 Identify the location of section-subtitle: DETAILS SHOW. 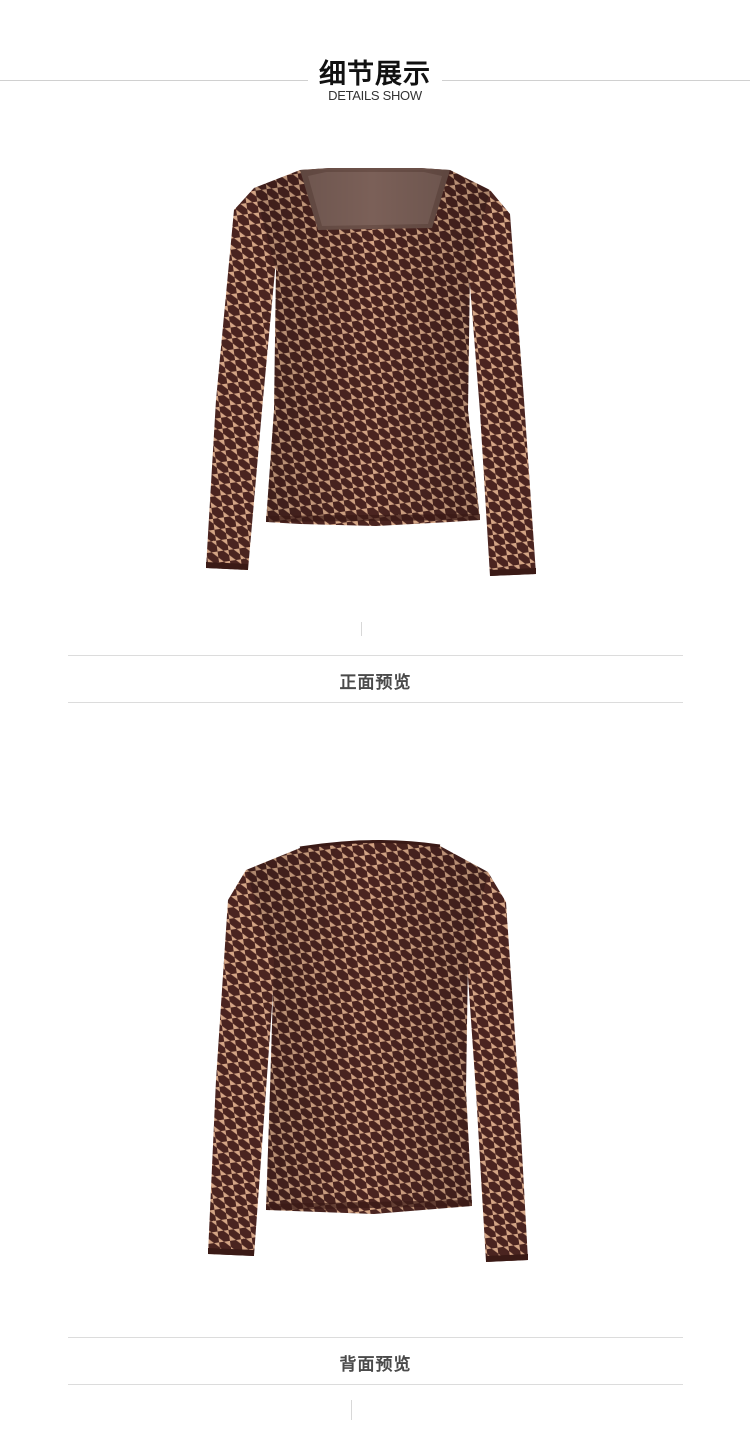
(375, 95).